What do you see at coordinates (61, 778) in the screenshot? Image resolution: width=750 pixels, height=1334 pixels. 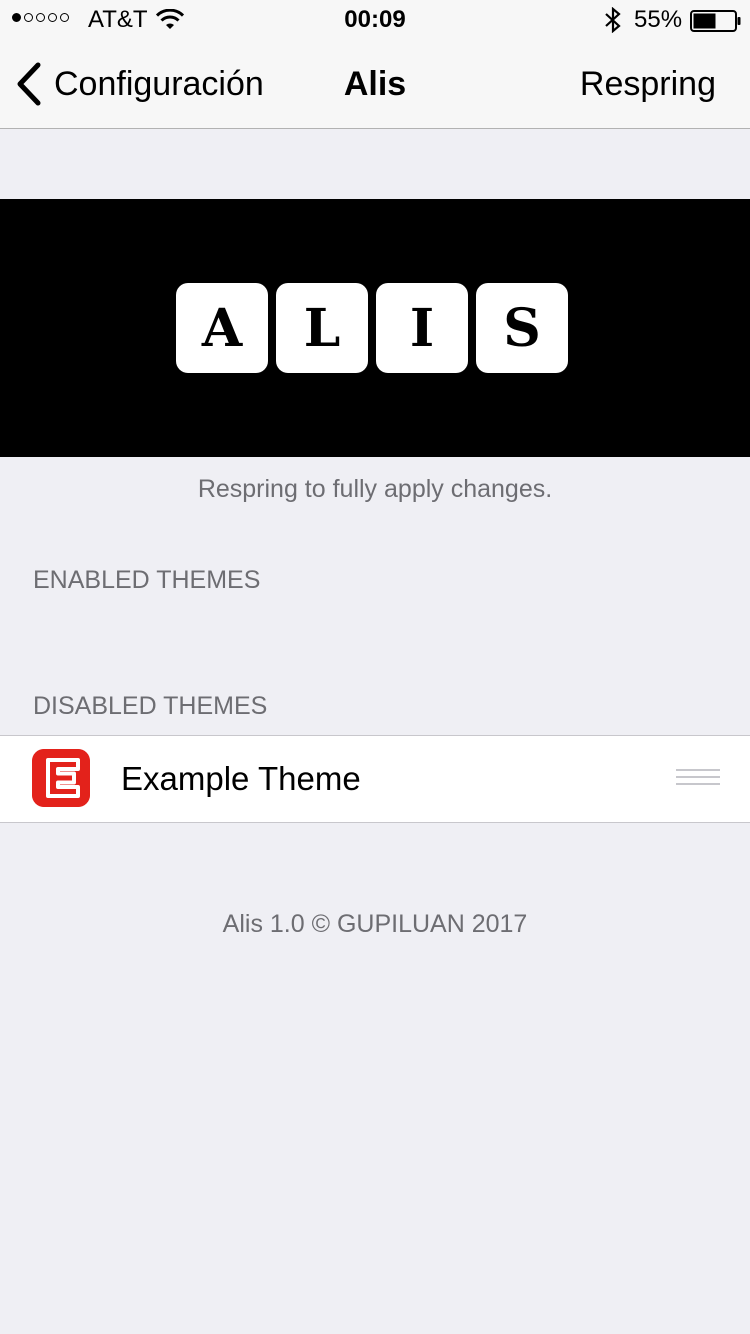 I see `letter-e-theme-icon` at bounding box center [61, 778].